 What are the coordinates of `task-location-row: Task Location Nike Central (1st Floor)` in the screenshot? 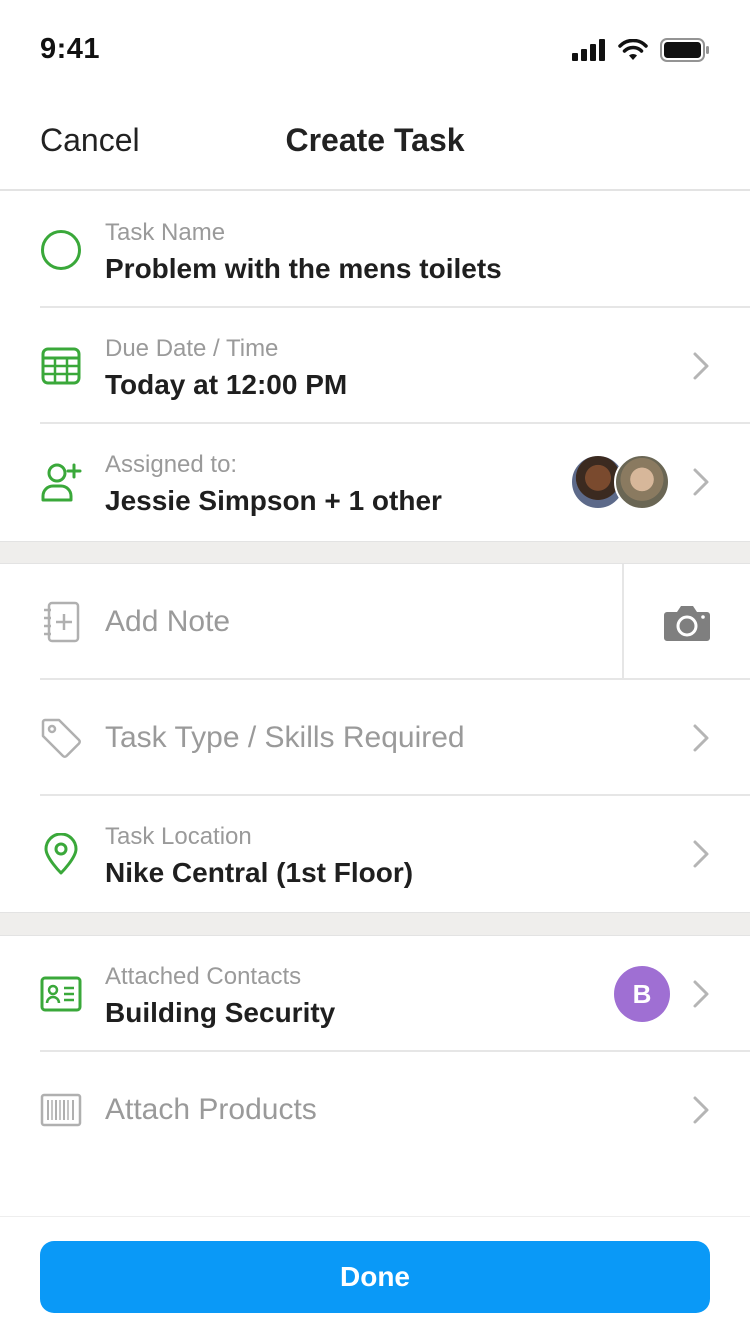 It's located at (375, 854).